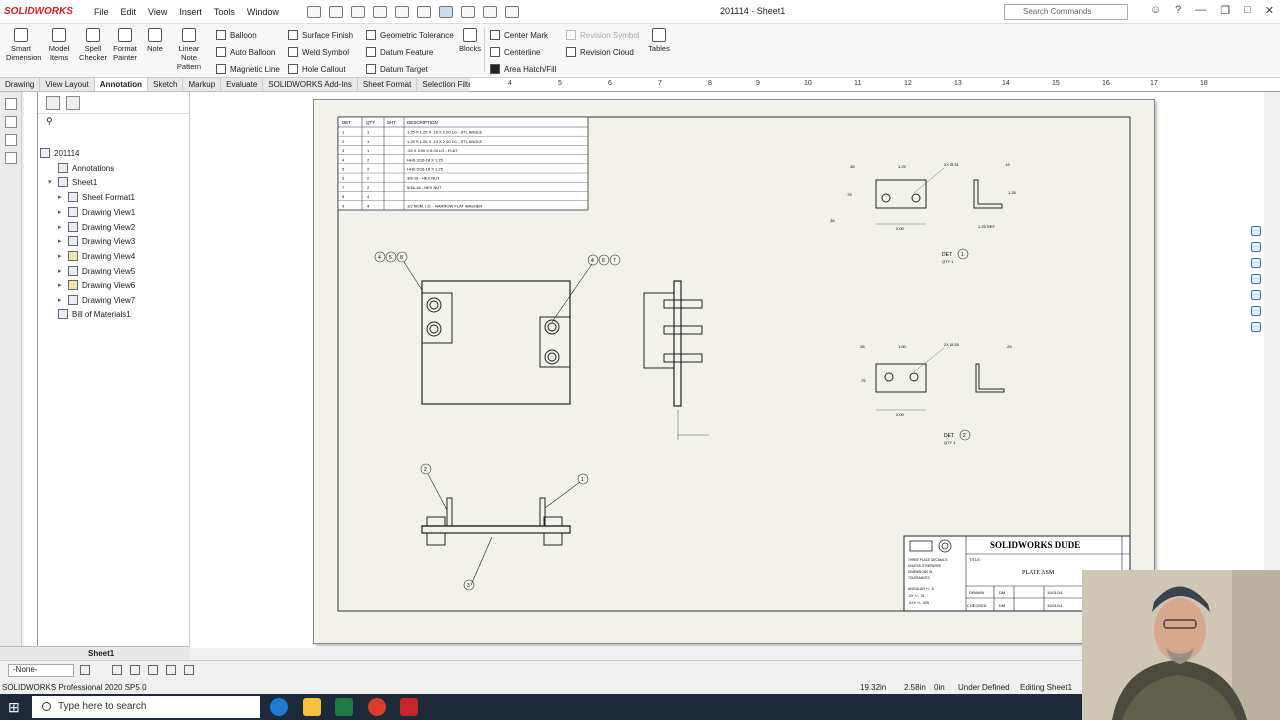 This screenshot has width=1280, height=720. Describe the element at coordinates (96, 212) in the screenshot. I see `tree-item-drawing-view1: ▸ Drawing View1` at that location.